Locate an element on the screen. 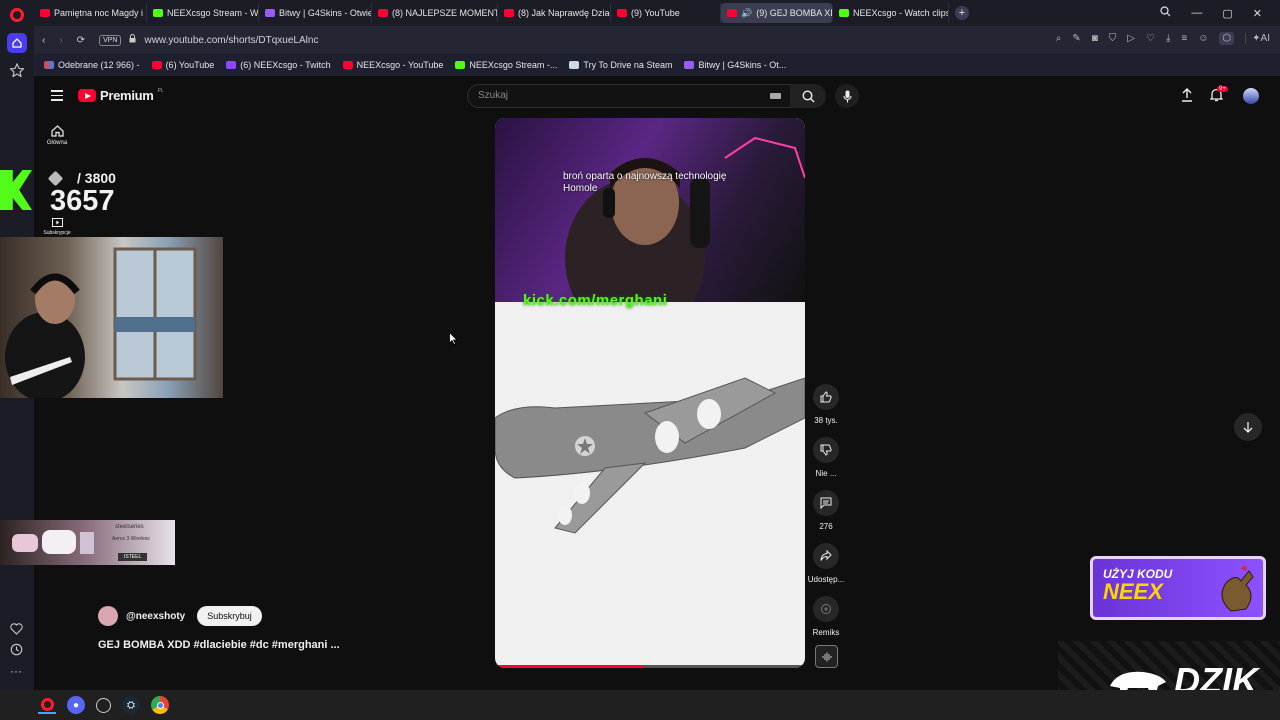 This screenshot has width=1280, height=720. tab-active: 🔊 (9) GEJ BOMBA XDD is located at coordinates (777, 13).